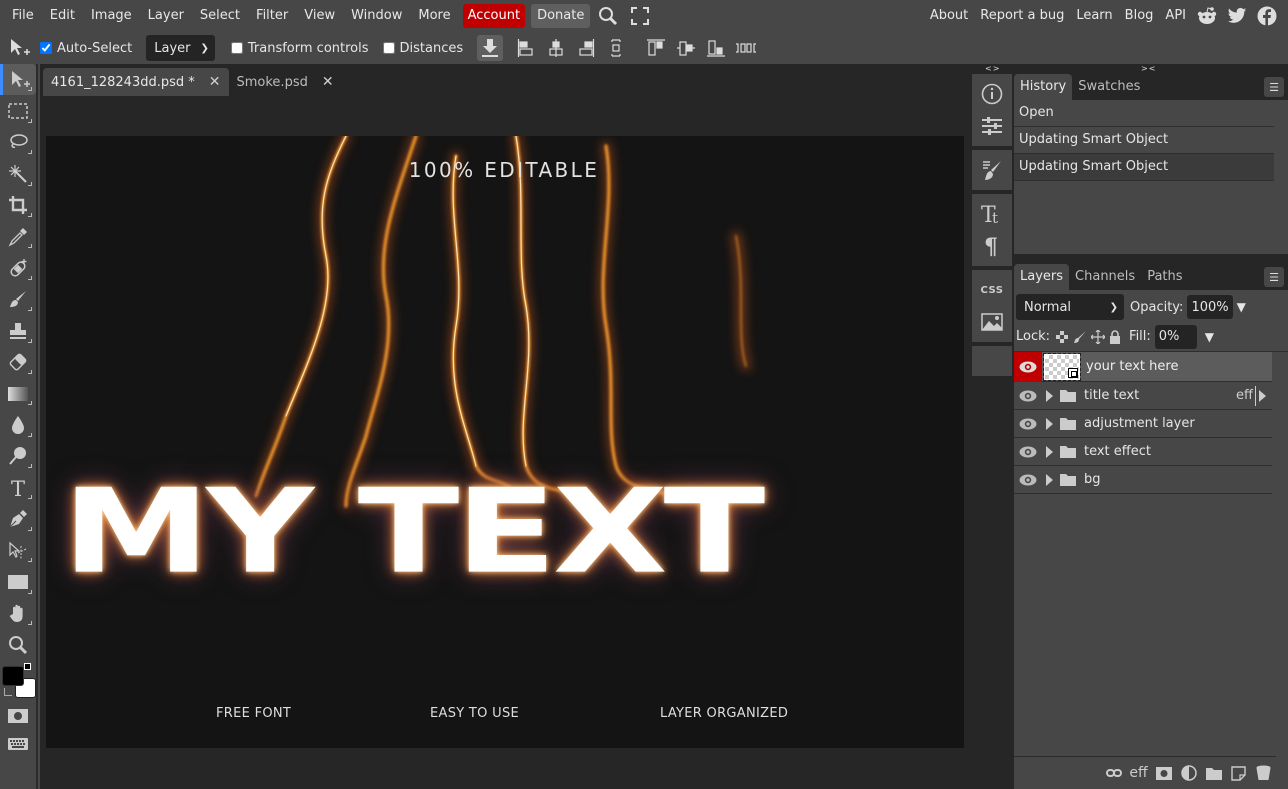 The height and width of the screenshot is (789, 1288). Describe the element at coordinates (27, 667) in the screenshot. I see `default-colors-icon` at that location.